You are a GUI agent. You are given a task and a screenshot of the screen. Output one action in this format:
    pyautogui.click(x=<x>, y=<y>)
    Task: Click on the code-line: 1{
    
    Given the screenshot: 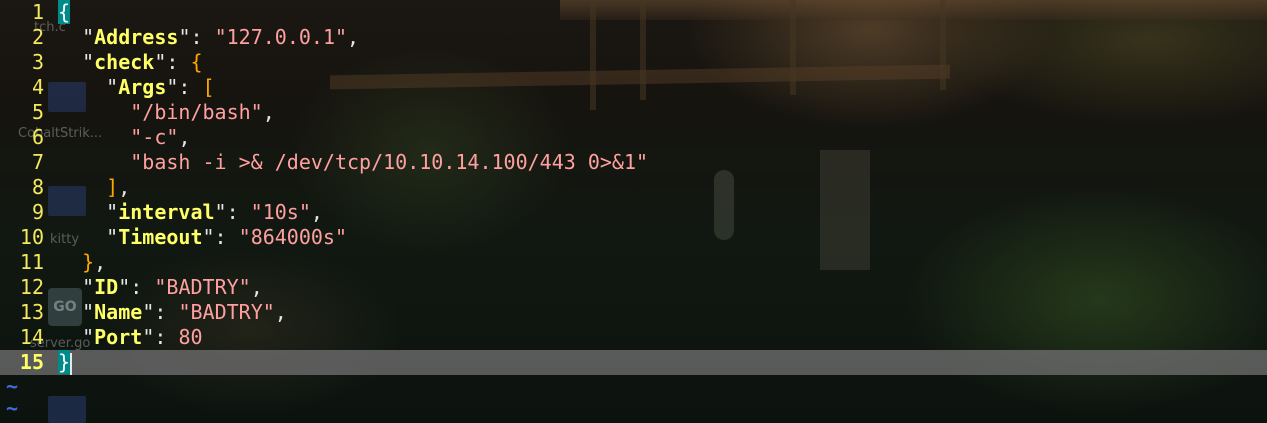 What is the action you would take?
    pyautogui.click(x=633, y=12)
    